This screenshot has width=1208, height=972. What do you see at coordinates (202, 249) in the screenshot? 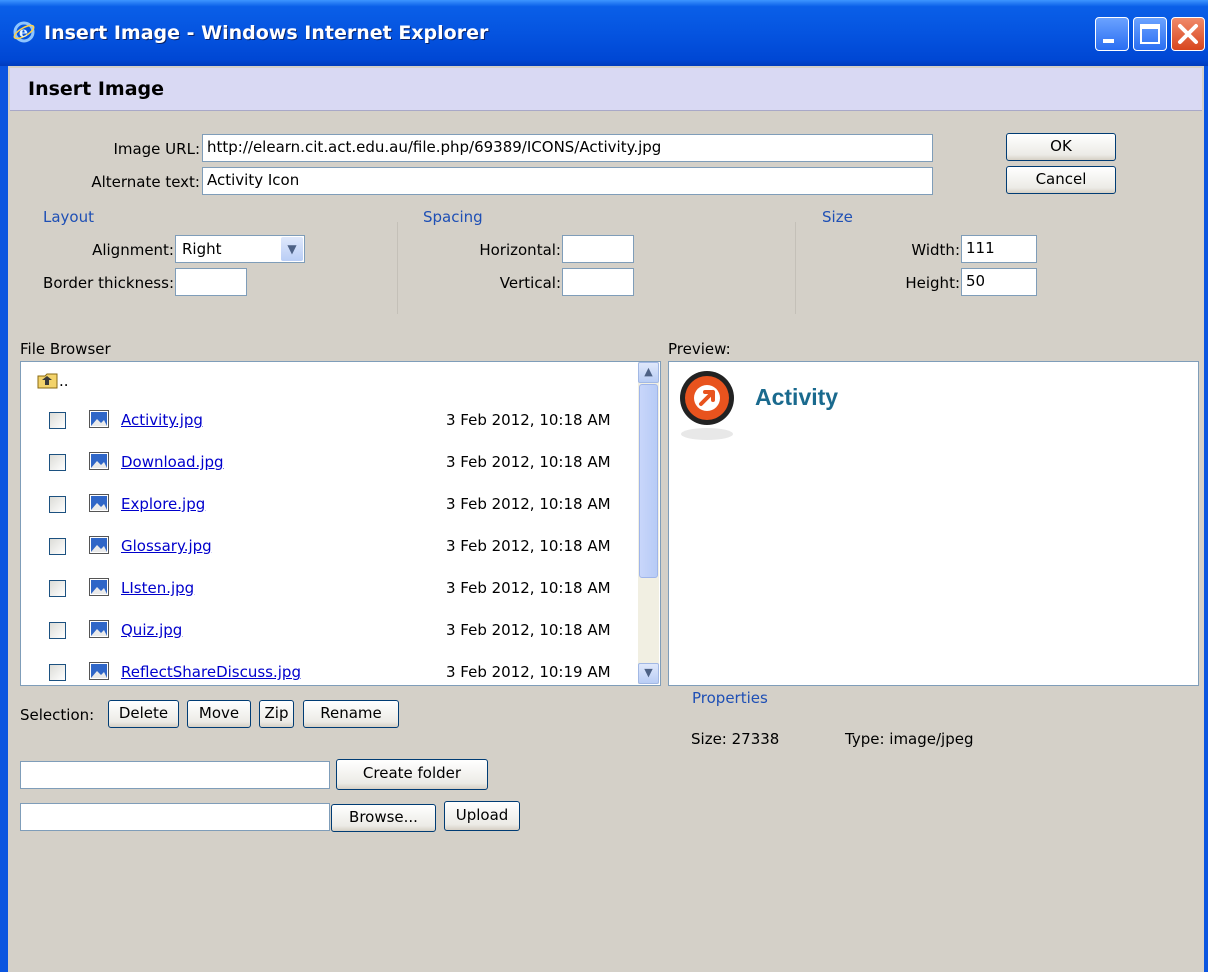
I see `alignment-select-value: Right` at bounding box center [202, 249].